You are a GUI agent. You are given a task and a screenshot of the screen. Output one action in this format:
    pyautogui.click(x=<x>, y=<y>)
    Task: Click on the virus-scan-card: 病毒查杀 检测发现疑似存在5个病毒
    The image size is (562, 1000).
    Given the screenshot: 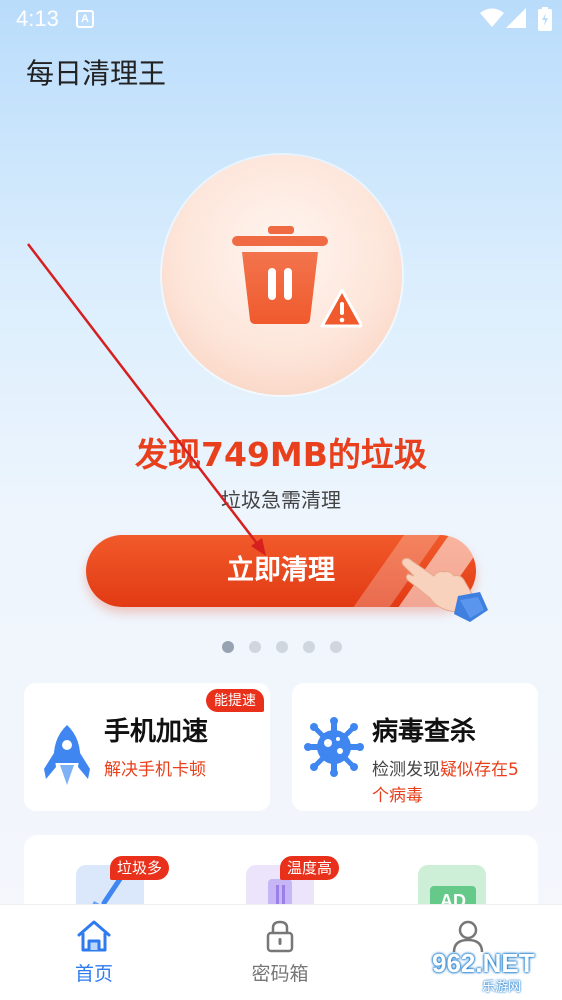 What is the action you would take?
    pyautogui.click(x=415, y=747)
    